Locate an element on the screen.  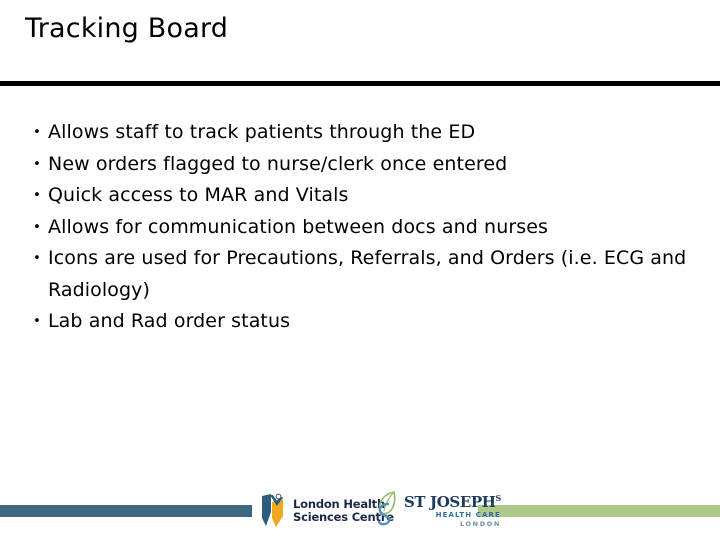
st-josephs-wordmark-line2: HEALTH CARE is located at coordinates (468, 515).